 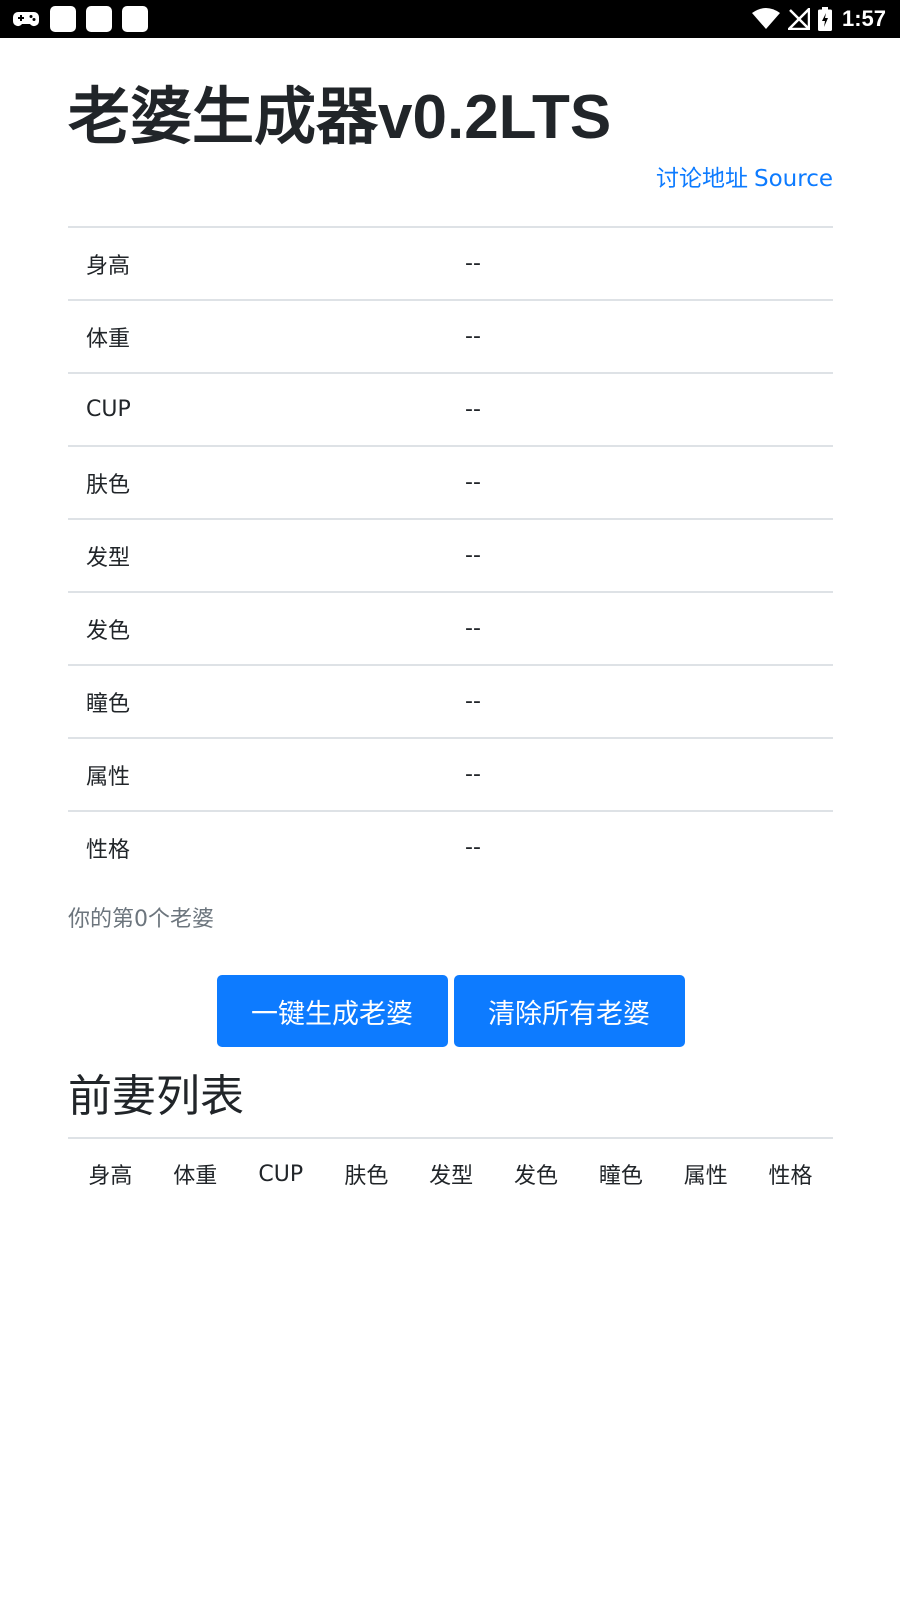 What do you see at coordinates (536, 1173) in the screenshot?
I see `column-header: 发色` at bounding box center [536, 1173].